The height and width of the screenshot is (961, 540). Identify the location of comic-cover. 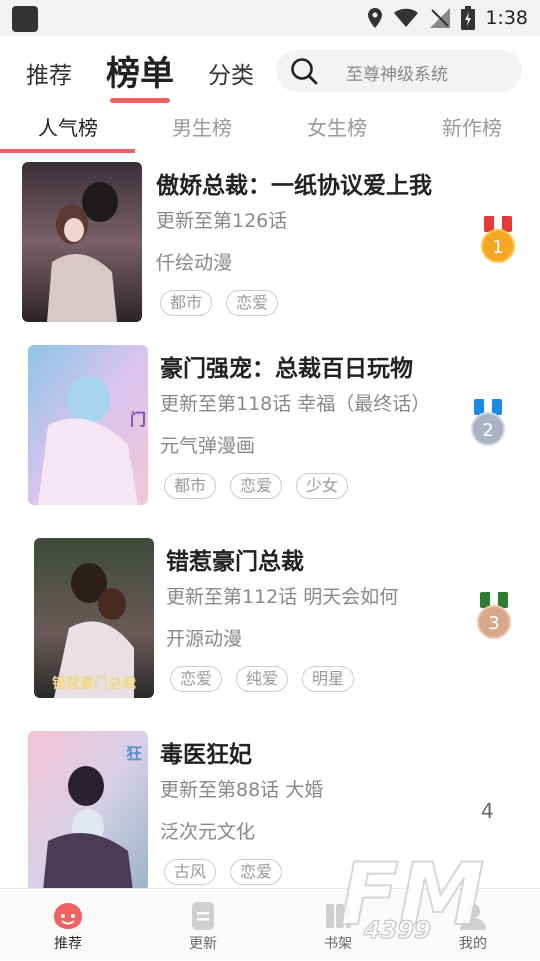
(82, 242).